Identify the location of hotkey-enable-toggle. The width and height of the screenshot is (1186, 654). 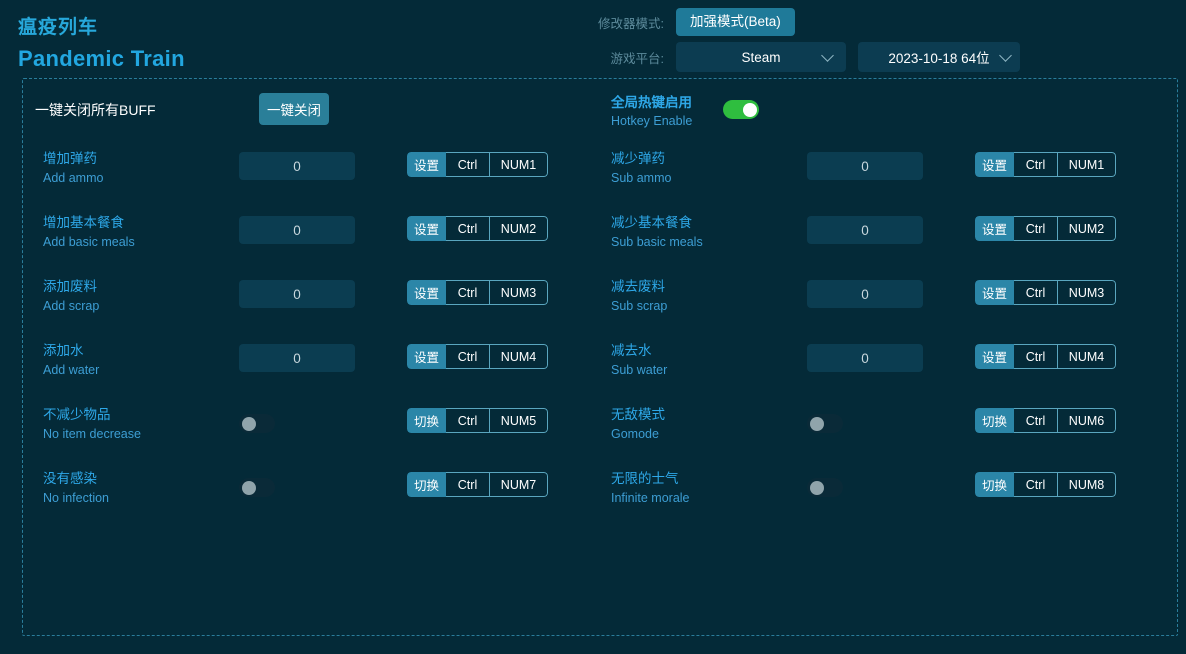
(741, 109).